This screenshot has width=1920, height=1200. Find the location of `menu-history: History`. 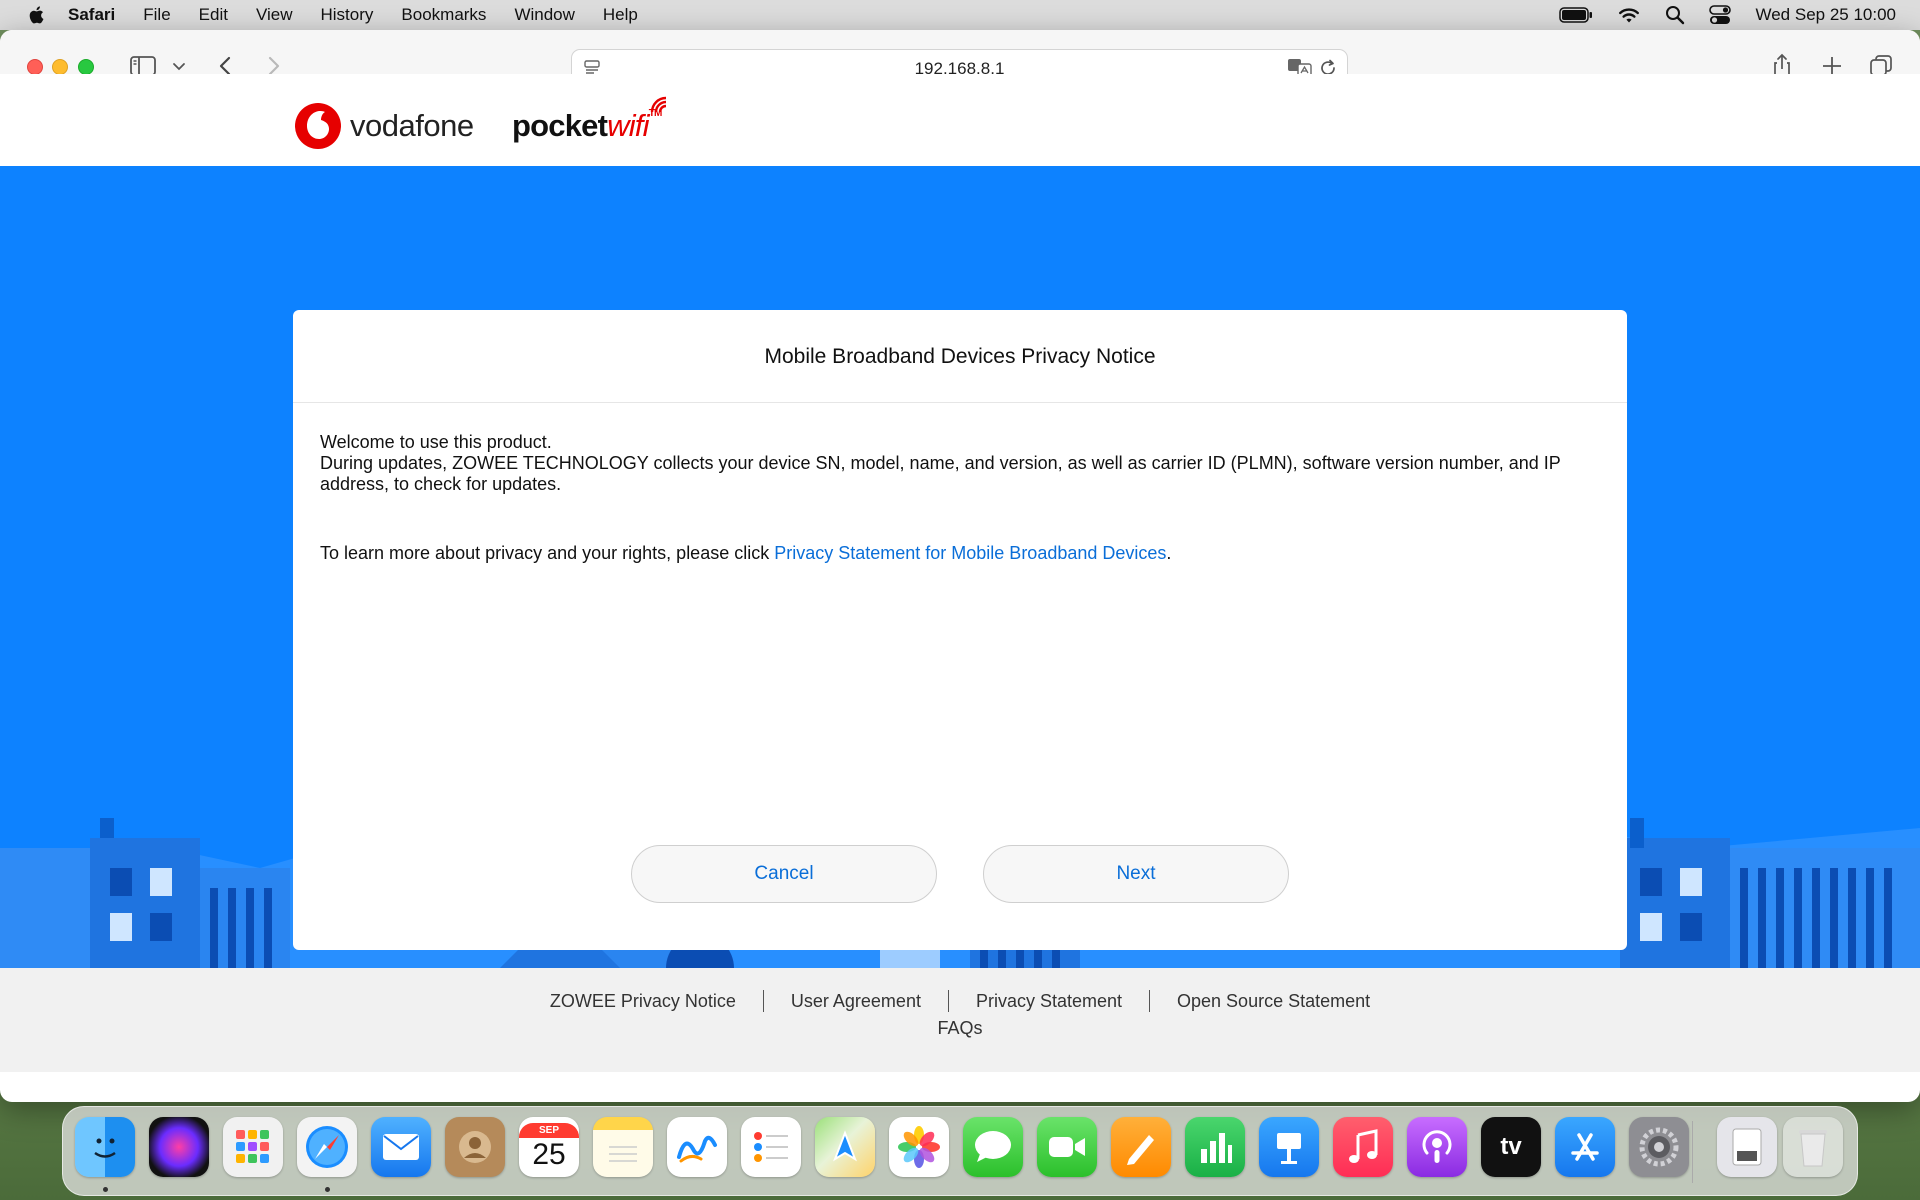

menu-history: History is located at coordinates (347, 15).